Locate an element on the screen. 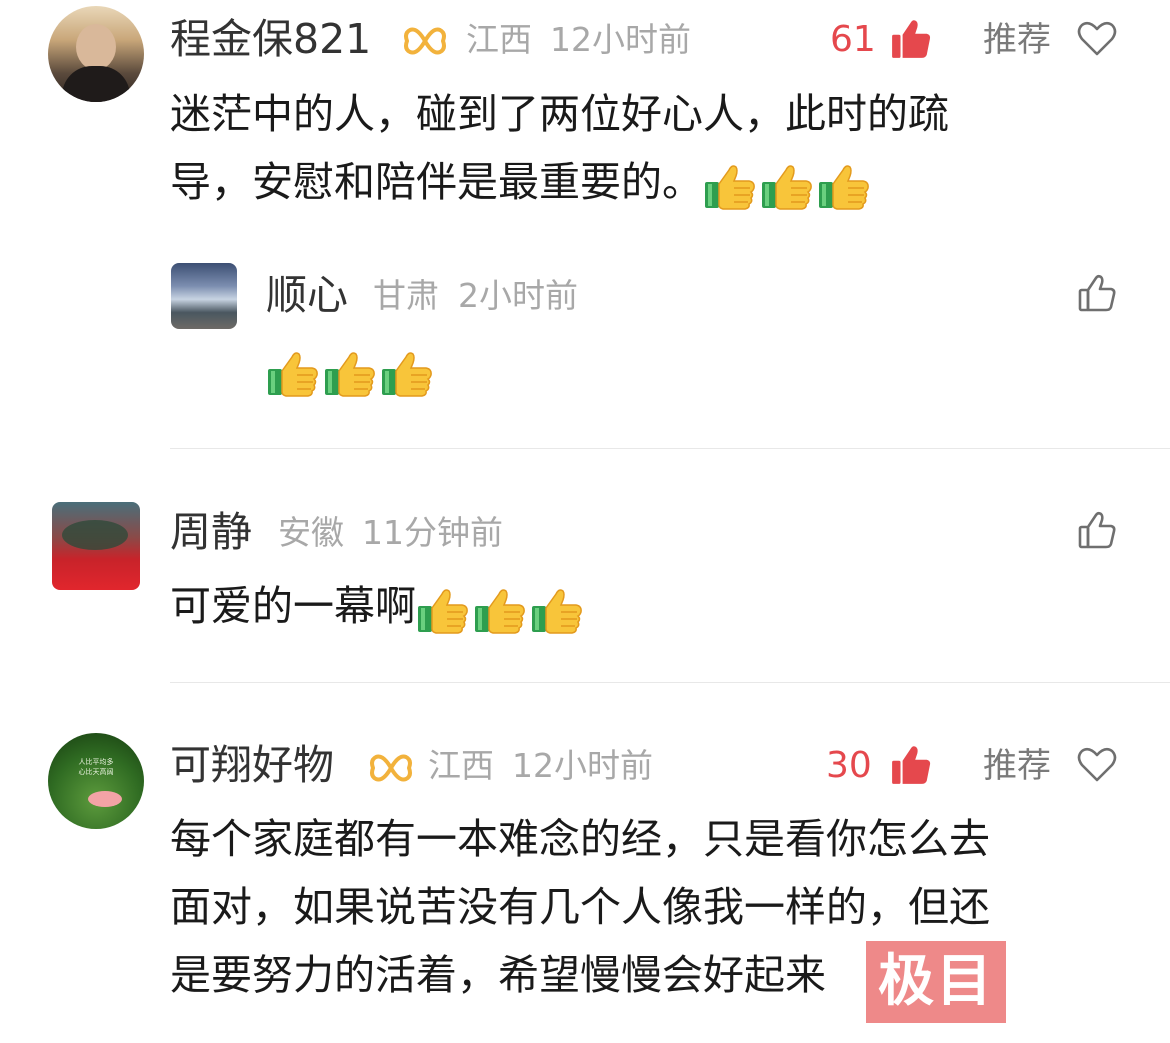  comment-text-content: 导，安慰和陪伴是最重要的。 is located at coordinates (436, 182).